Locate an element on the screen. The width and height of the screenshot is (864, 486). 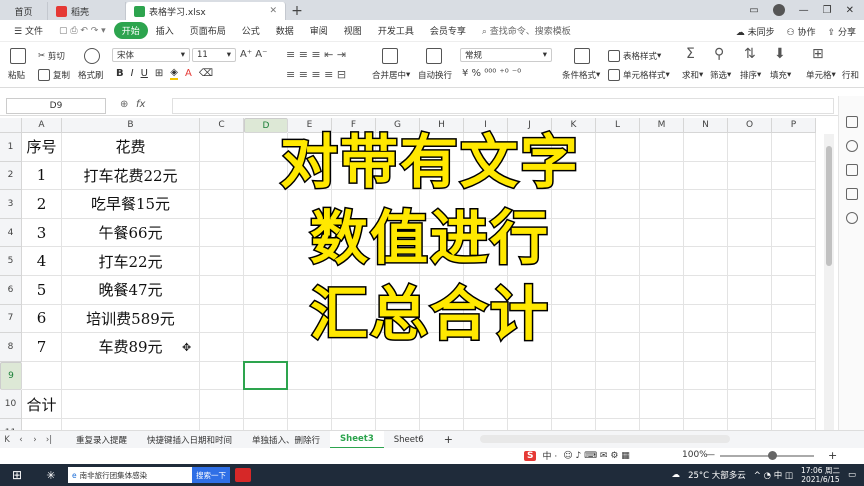
select-all-corner is located at coordinates (11, 125).